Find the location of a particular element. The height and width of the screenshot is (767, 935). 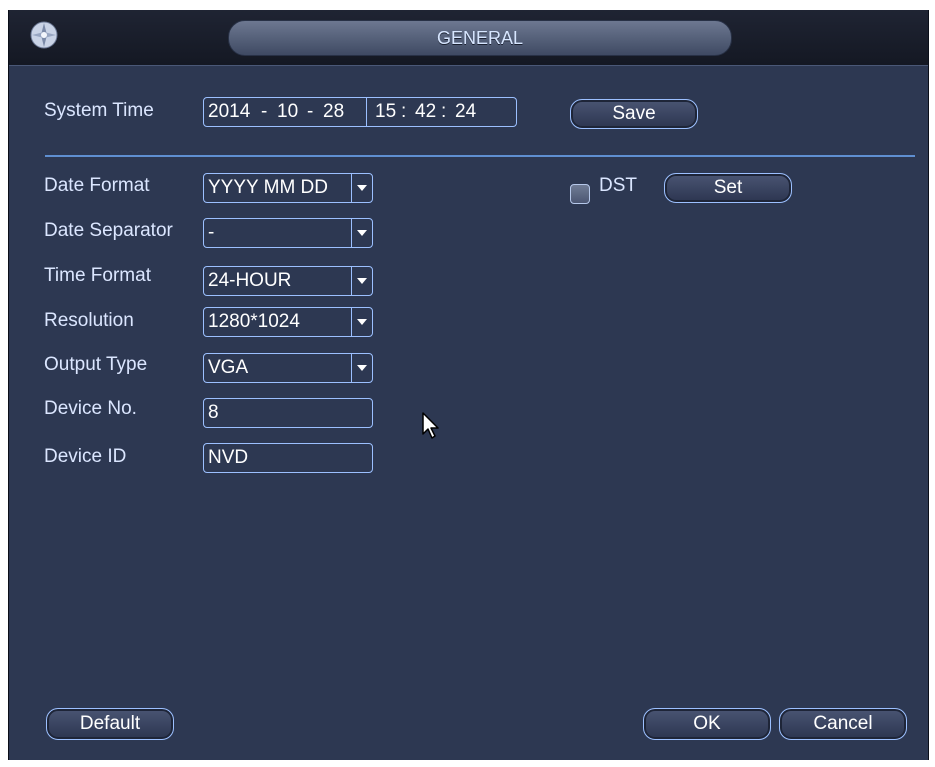

app-logo-icon is located at coordinates (44, 35).